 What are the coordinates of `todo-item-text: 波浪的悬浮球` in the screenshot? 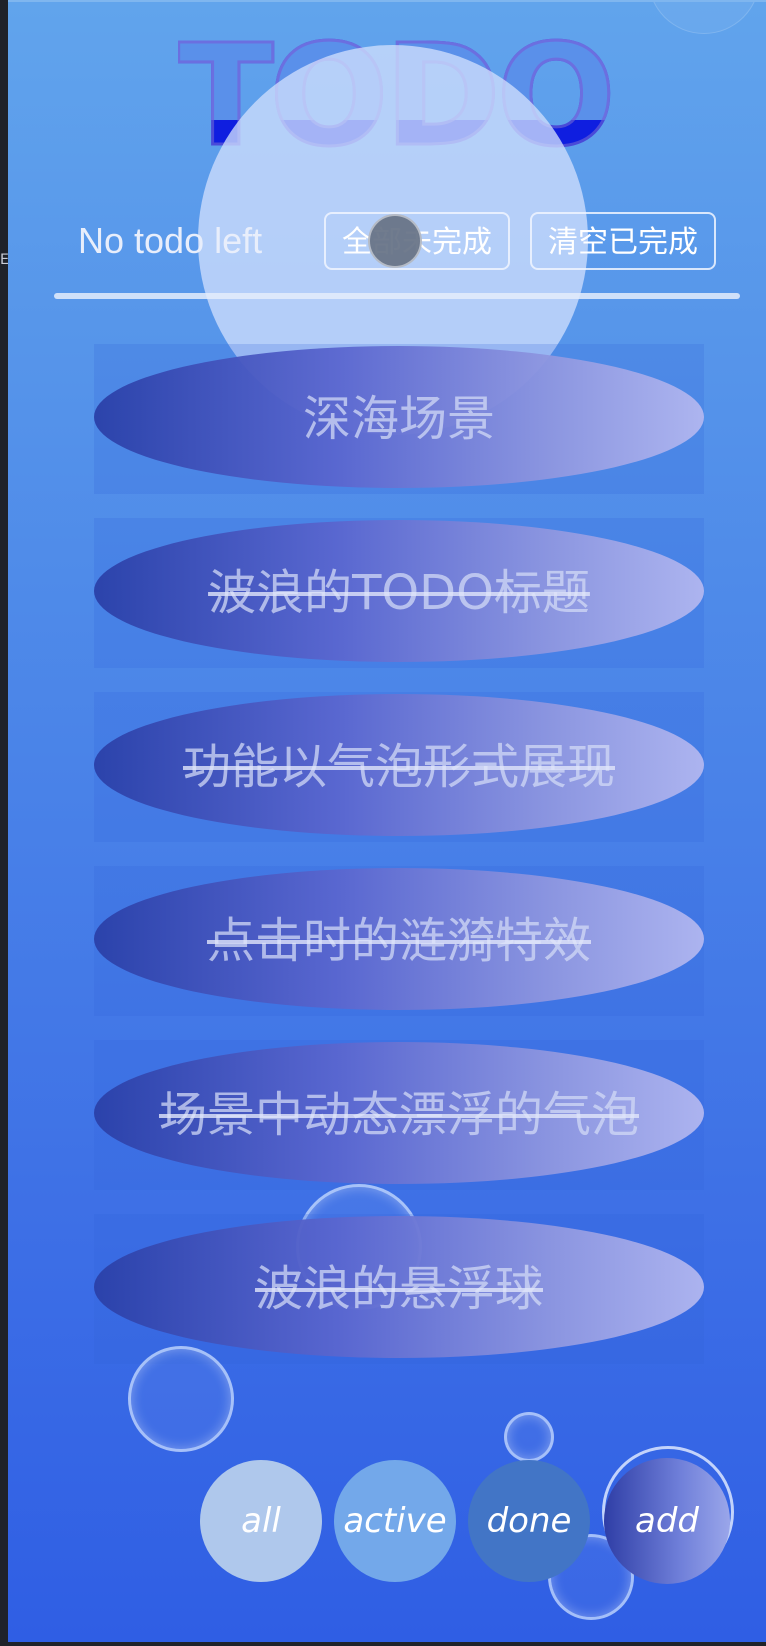 It's located at (398, 1289).